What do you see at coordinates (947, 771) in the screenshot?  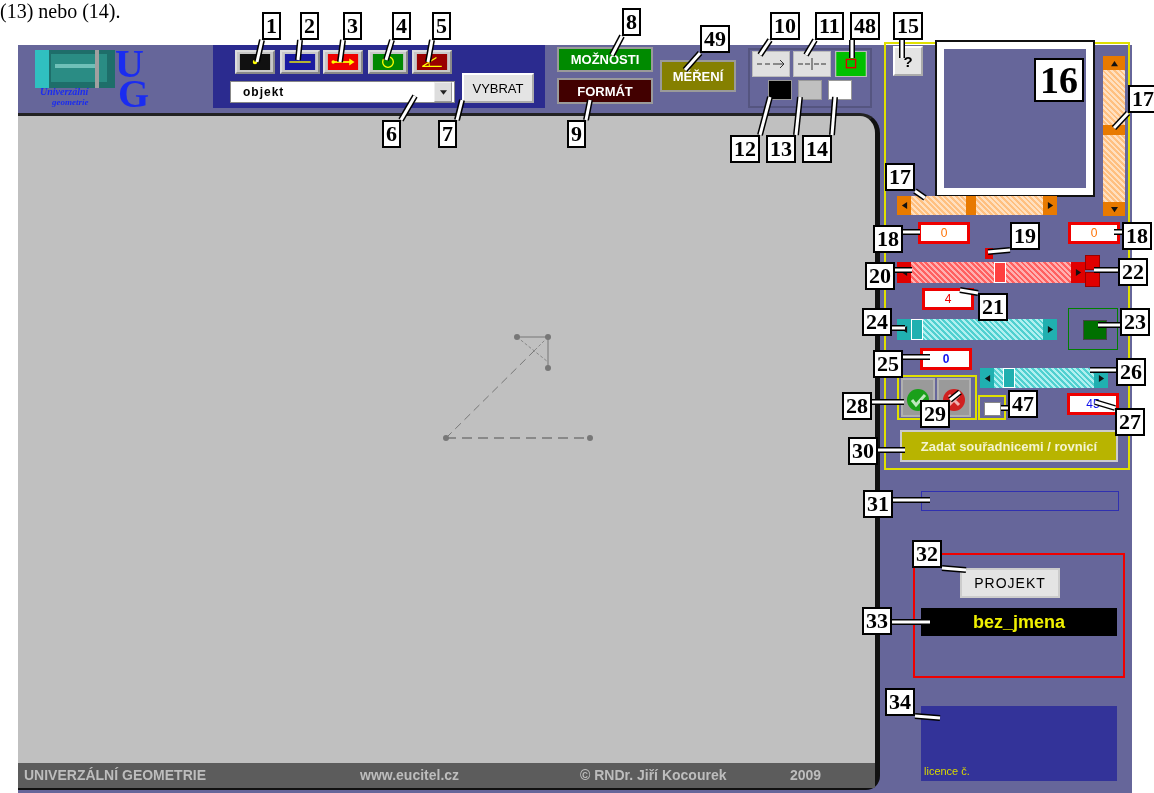 I see `license-text: licence č.` at bounding box center [947, 771].